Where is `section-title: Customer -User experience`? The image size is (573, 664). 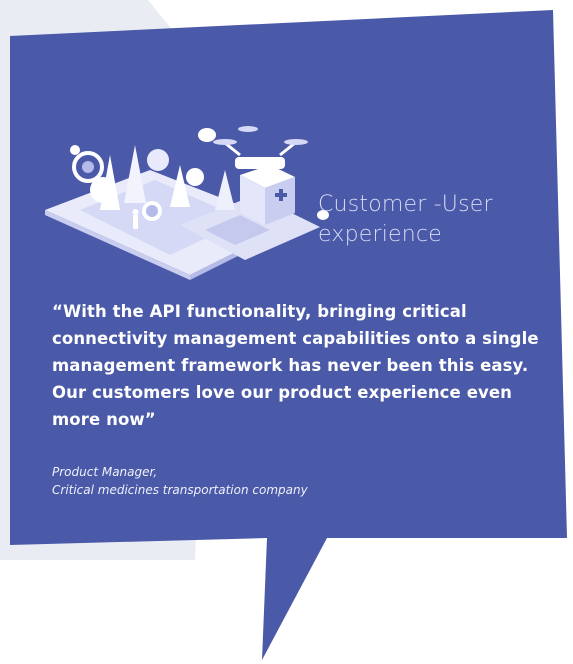 section-title: Customer -User experience is located at coordinates (438, 220).